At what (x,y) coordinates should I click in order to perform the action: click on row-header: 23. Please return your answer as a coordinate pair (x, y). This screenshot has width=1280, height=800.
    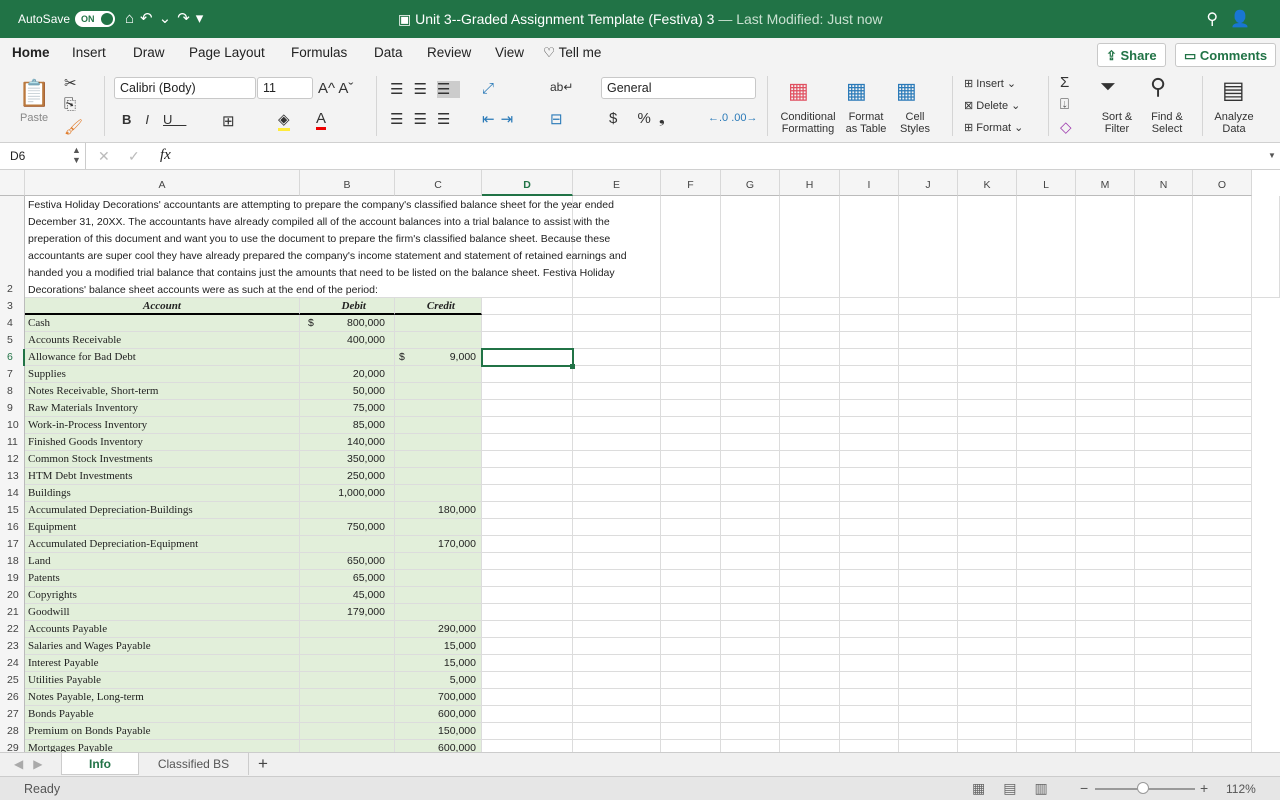
    Looking at the image, I should click on (12, 646).